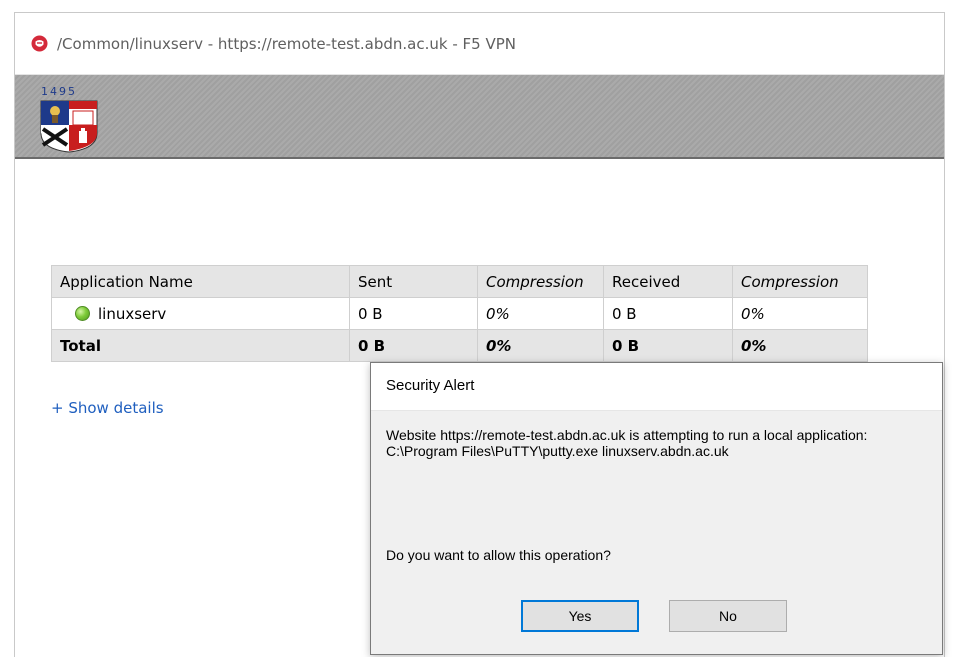  What do you see at coordinates (479, 117) in the screenshot?
I see `header-banner: 1495` at bounding box center [479, 117].